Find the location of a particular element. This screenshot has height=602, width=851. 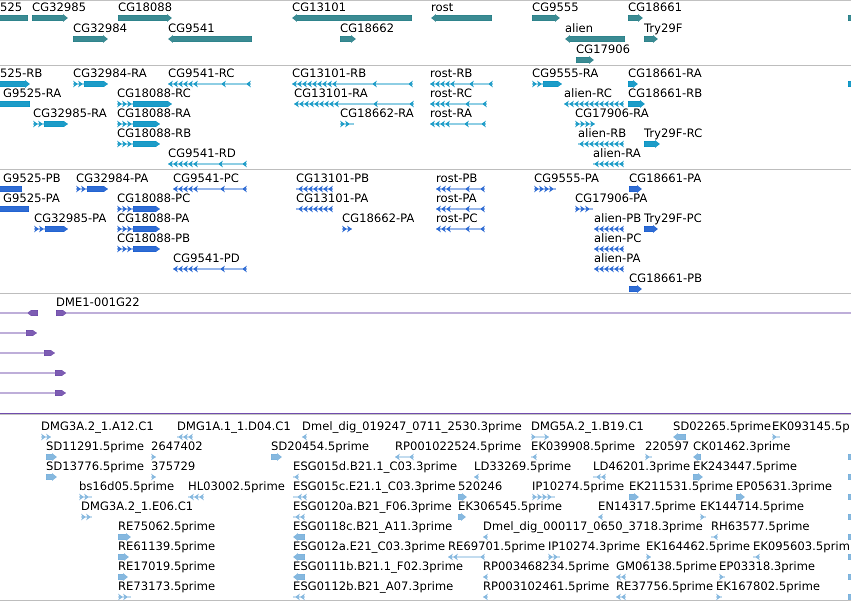

transcript-label: rost-RC is located at coordinates (451, 93).